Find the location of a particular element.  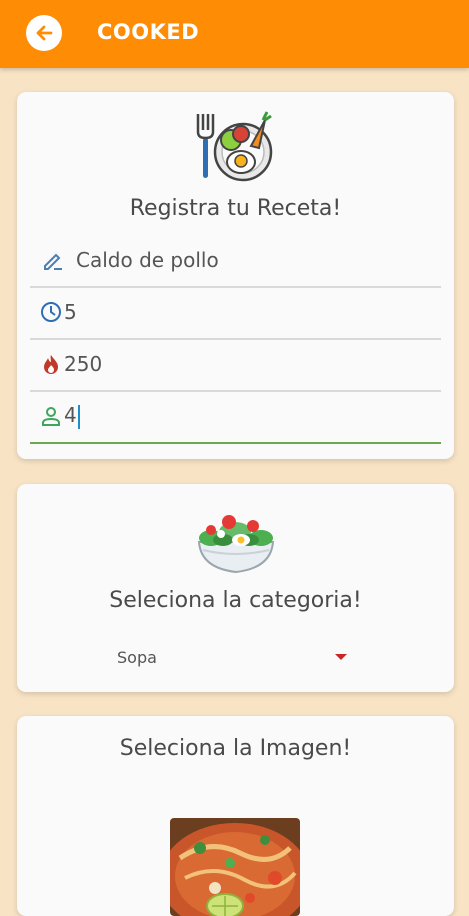

salad-bowl-icon is located at coordinates (236, 544).